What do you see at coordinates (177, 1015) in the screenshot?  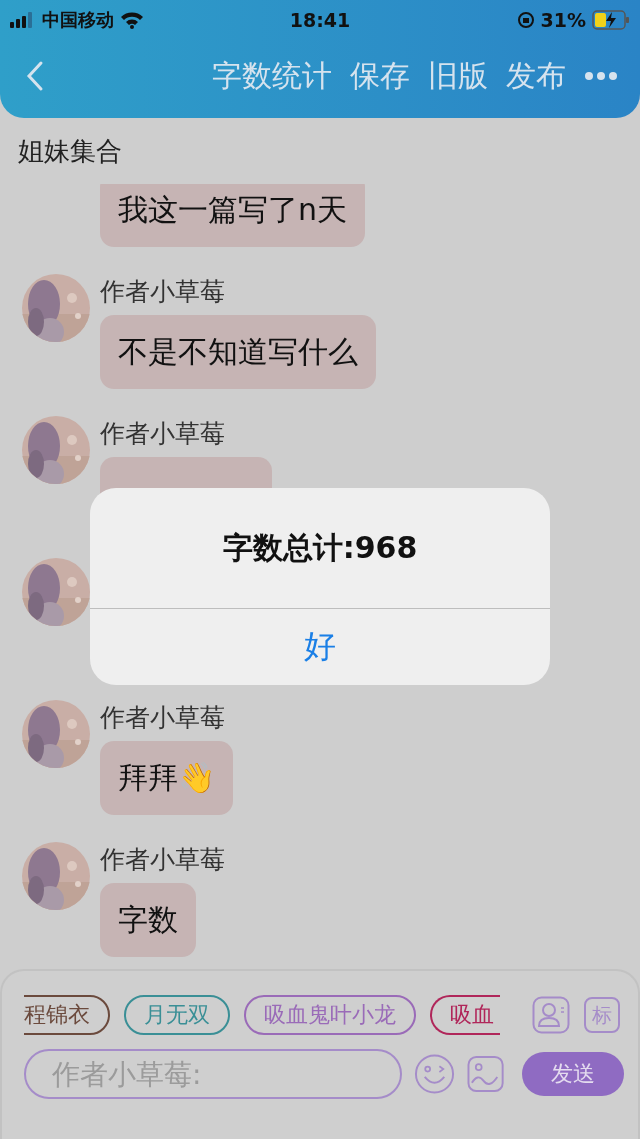 I see `member-chip: 月无双` at bounding box center [177, 1015].